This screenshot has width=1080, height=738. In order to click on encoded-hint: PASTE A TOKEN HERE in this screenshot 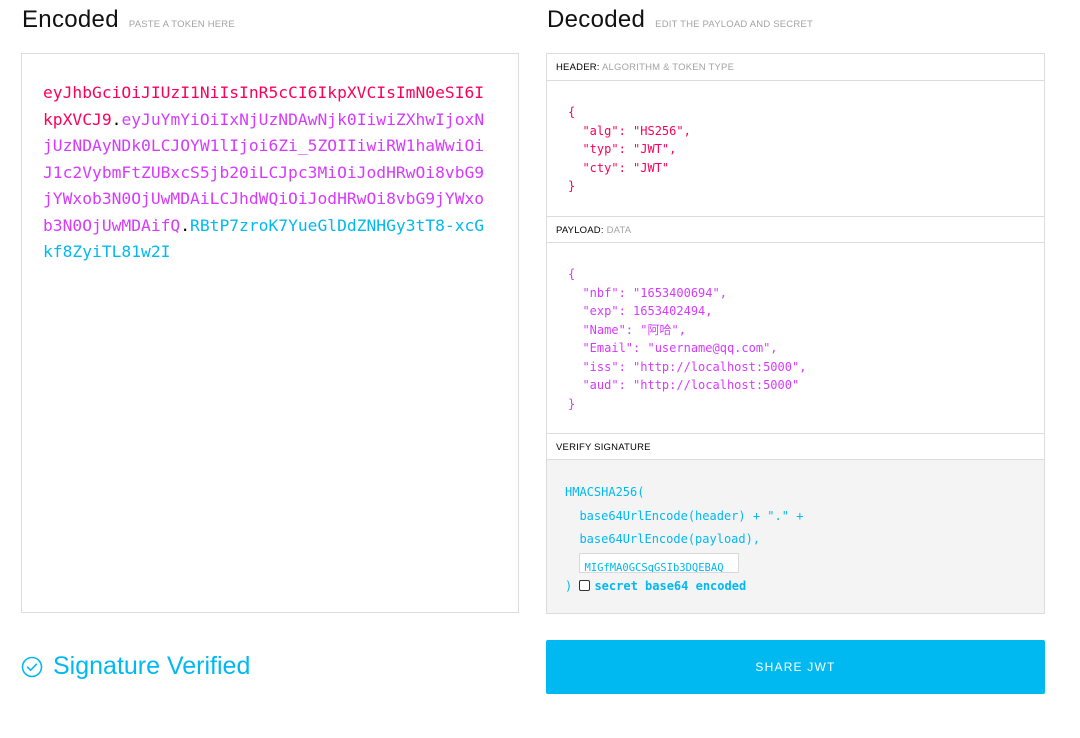, I will do `click(181, 24)`.